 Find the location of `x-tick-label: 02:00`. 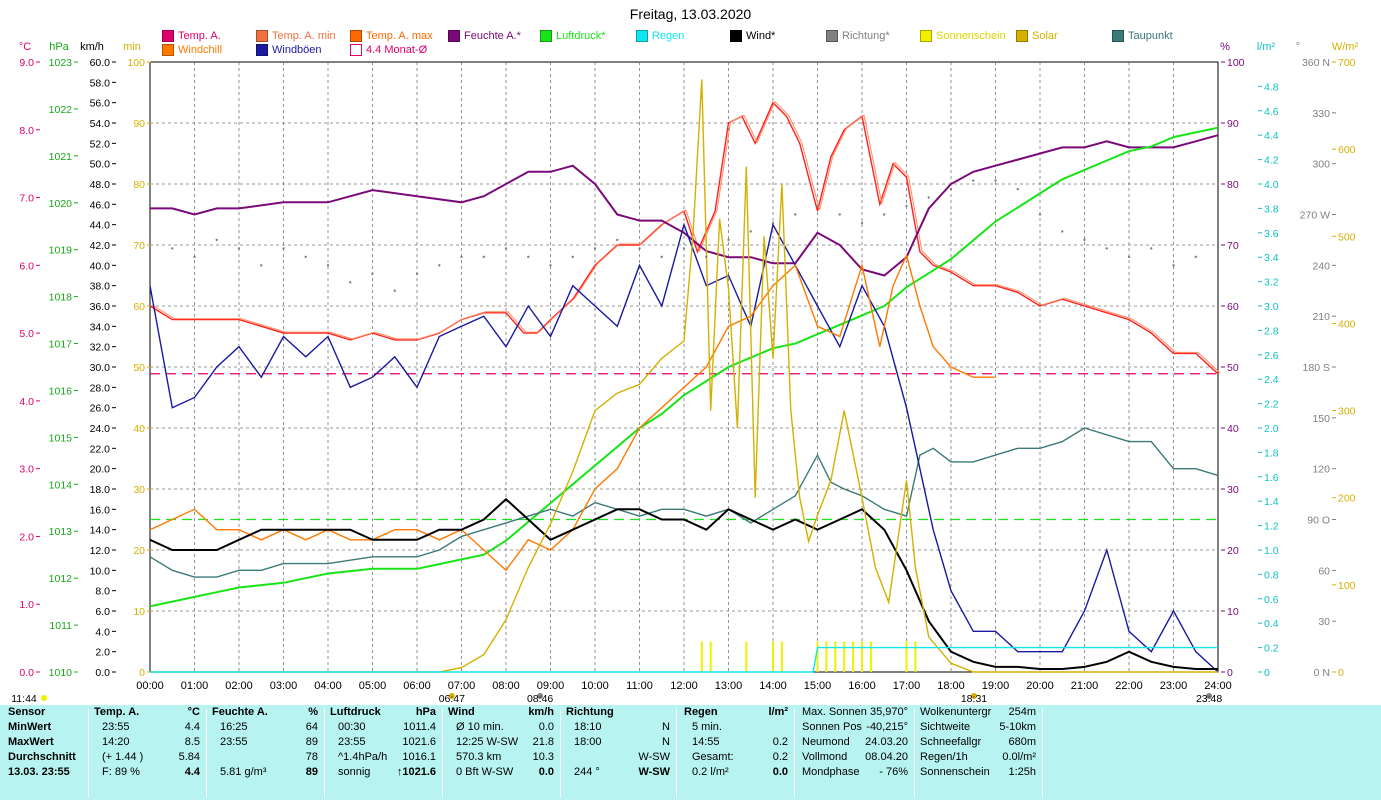

x-tick-label: 02:00 is located at coordinates (239, 686).